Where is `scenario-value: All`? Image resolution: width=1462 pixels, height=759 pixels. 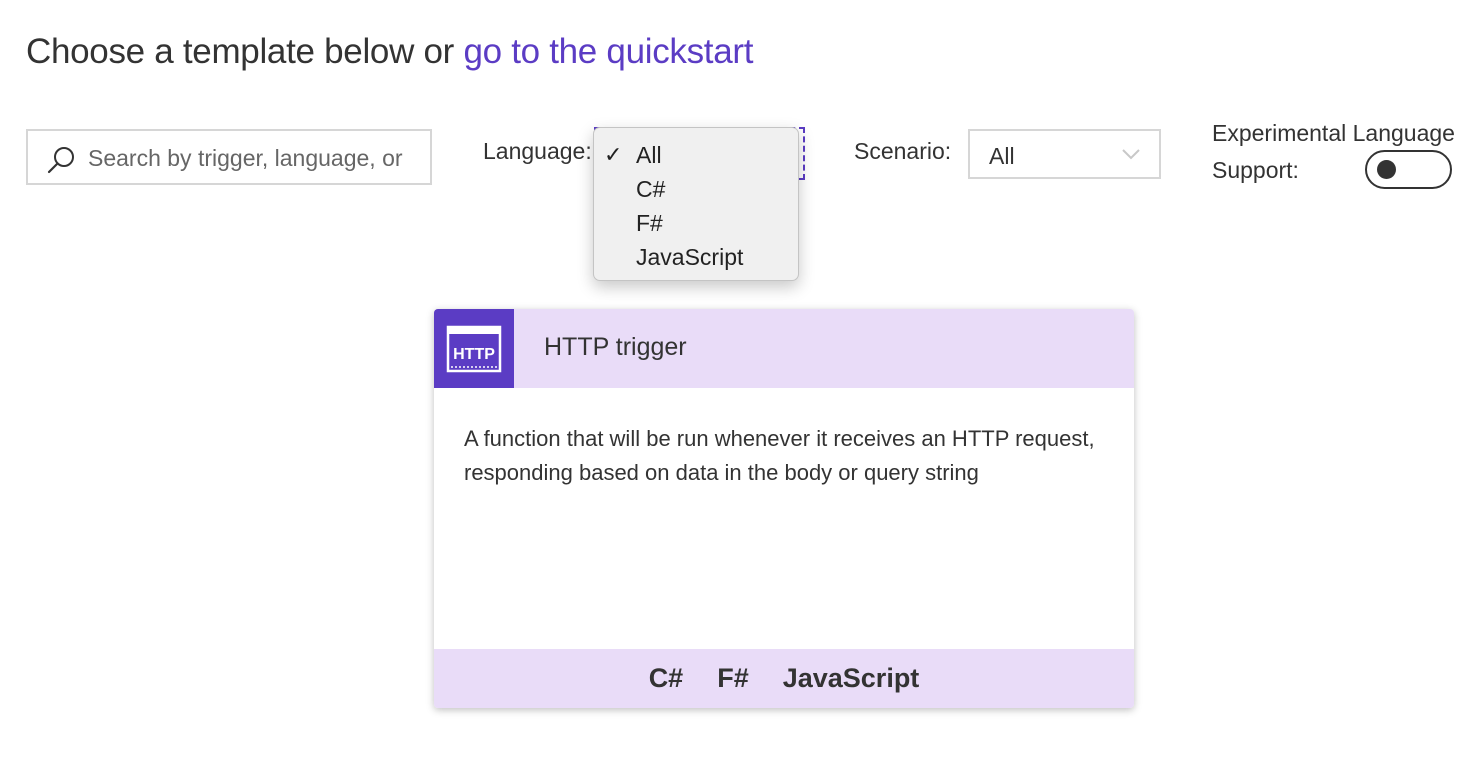
scenario-value: All is located at coordinates (1002, 156).